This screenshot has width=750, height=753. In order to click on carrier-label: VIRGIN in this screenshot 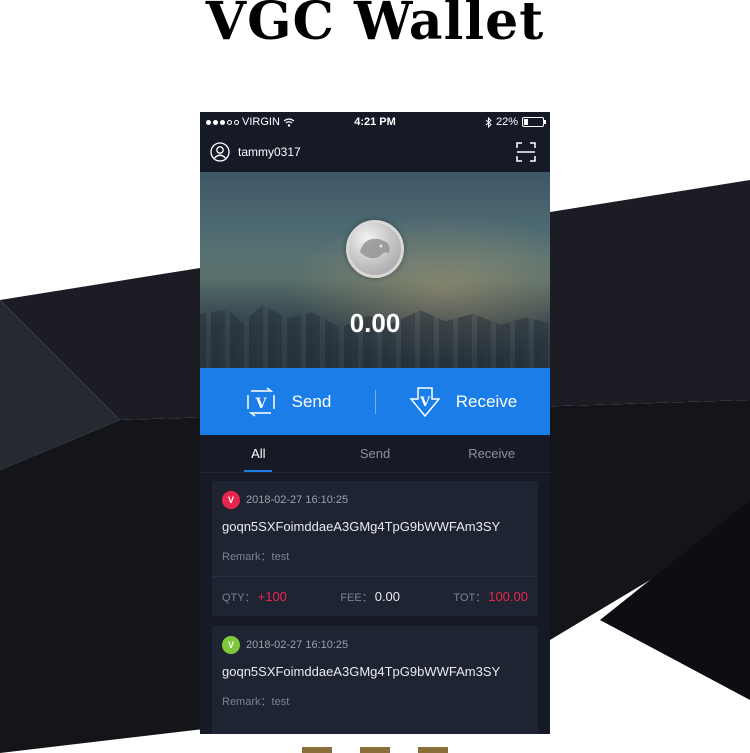, I will do `click(261, 122)`.